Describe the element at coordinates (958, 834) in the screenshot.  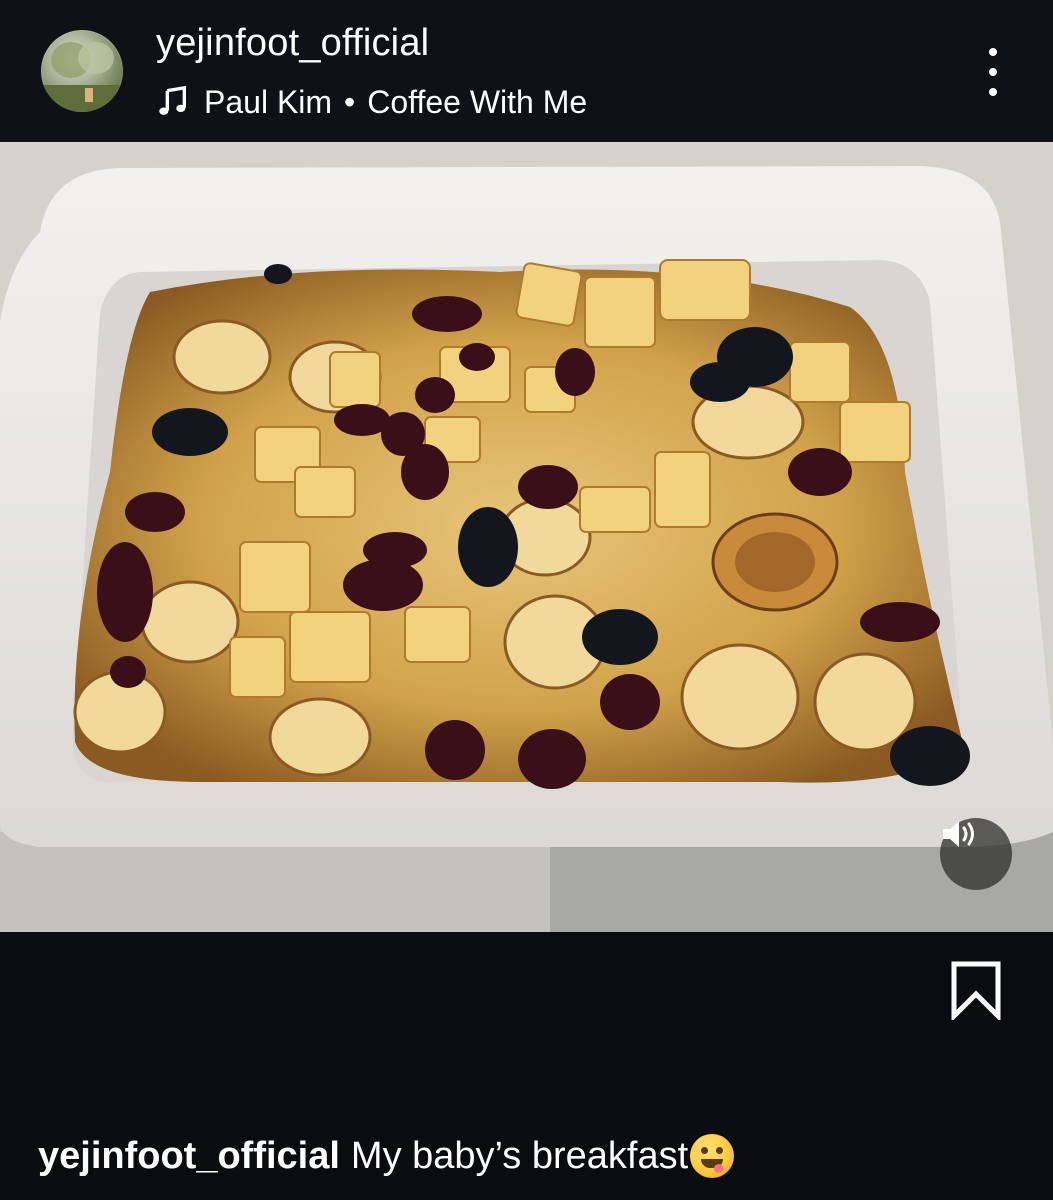
I see `speaker-icon` at that location.